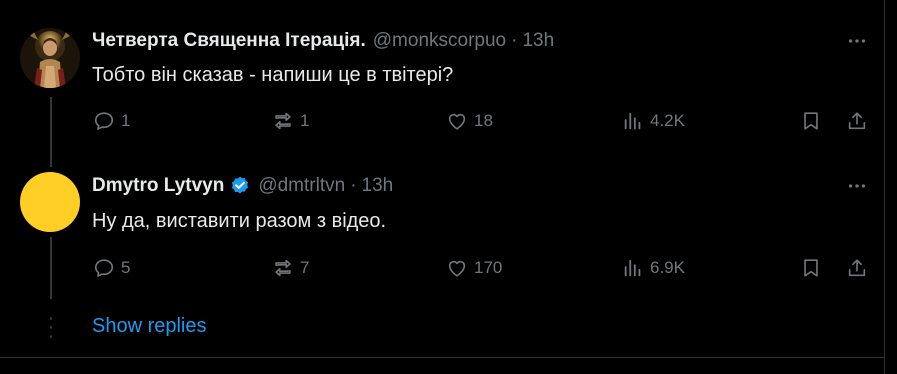 The height and width of the screenshot is (374, 897). I want to click on tweet-header: Dmytro Lytvyn @dmtrltvn · 13h, so click(242, 186).